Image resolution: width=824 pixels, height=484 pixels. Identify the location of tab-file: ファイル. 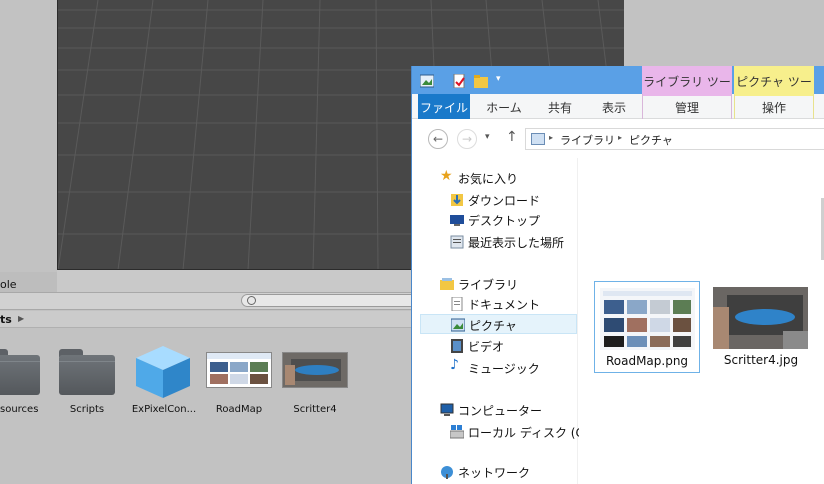
(444, 106).